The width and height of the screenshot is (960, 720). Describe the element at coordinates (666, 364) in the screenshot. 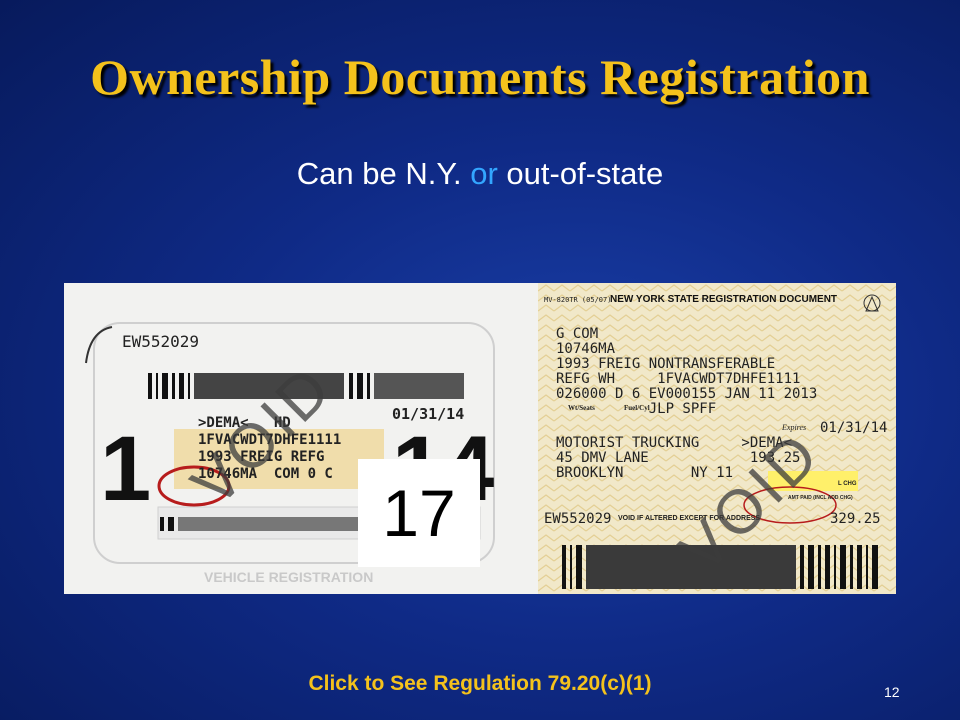

I see `document-line: 1993 FREIG NONTRANSFERABLE` at that location.